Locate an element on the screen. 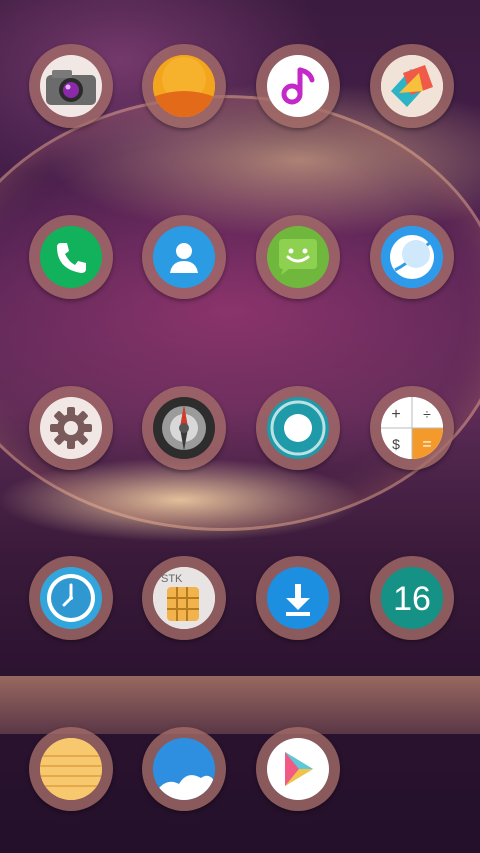 This screenshot has height=853, width=480. chat-bubble-icon is located at coordinates (298, 257).